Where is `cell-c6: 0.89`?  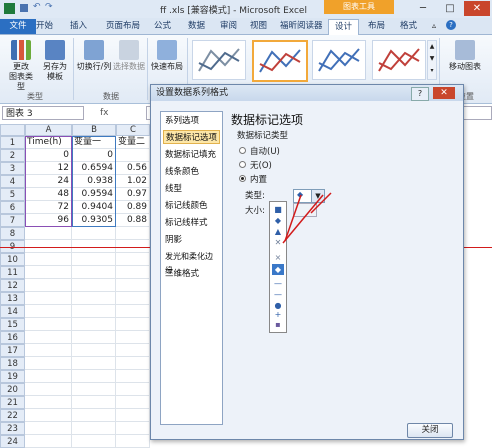
cell-c6: 0.89 is located at coordinates (133, 207).